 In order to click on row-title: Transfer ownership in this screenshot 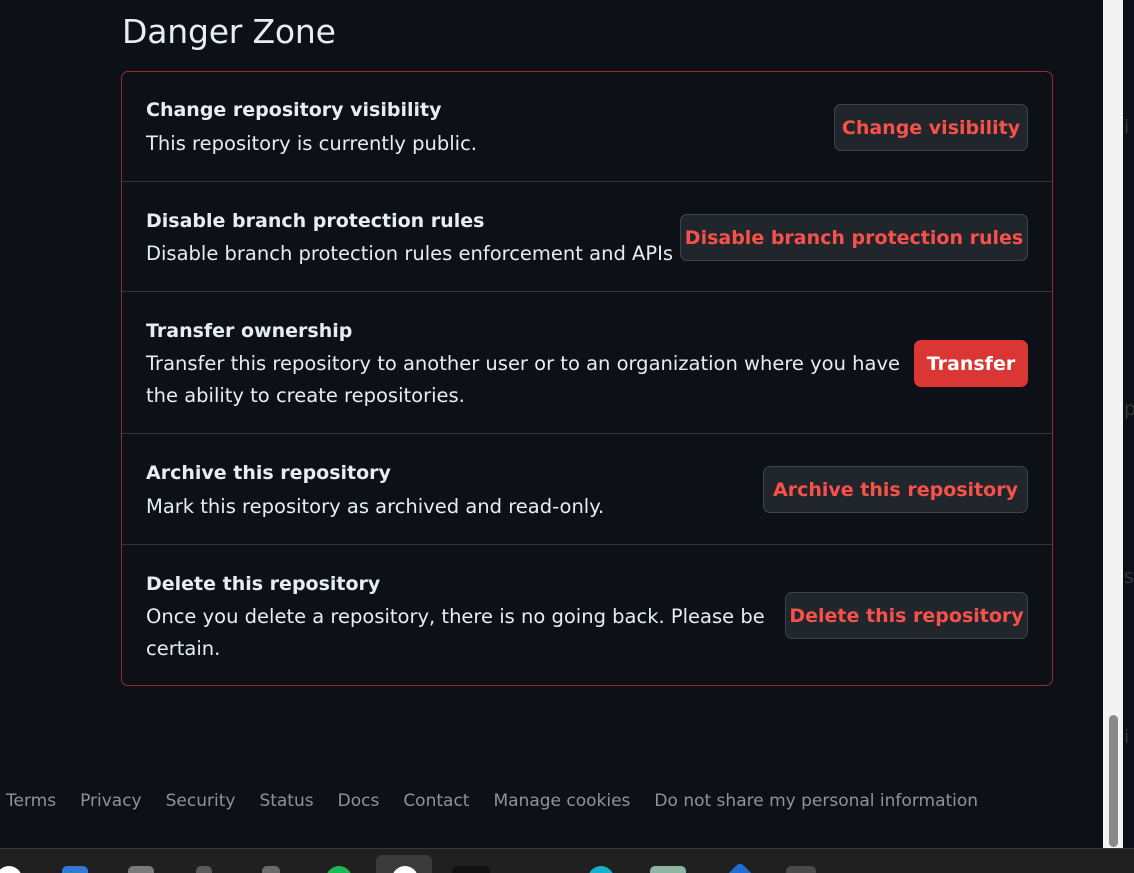, I will do `click(249, 331)`.